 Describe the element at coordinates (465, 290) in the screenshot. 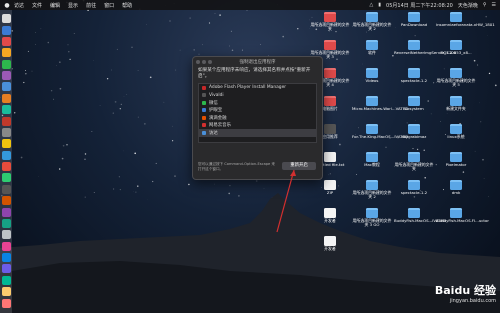

I see `watermark-main: Baidu 经验` at that location.